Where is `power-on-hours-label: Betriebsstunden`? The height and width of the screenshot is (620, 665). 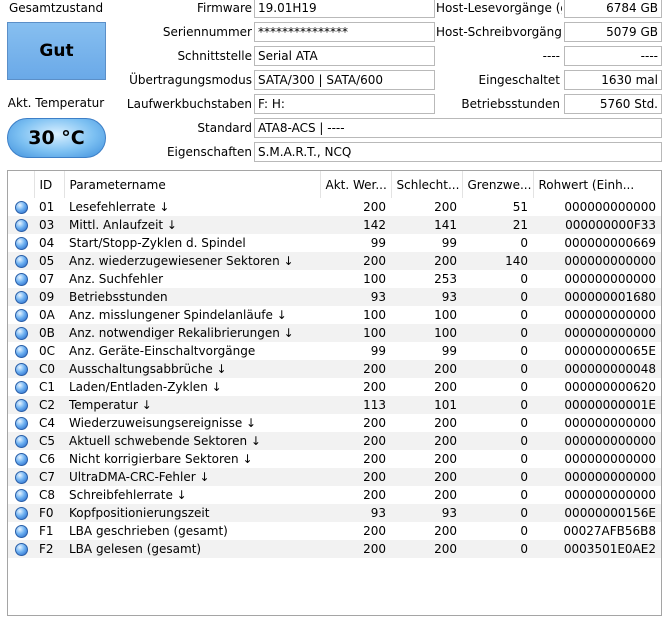
power-on-hours-label: Betriebsstunden is located at coordinates (510, 104).